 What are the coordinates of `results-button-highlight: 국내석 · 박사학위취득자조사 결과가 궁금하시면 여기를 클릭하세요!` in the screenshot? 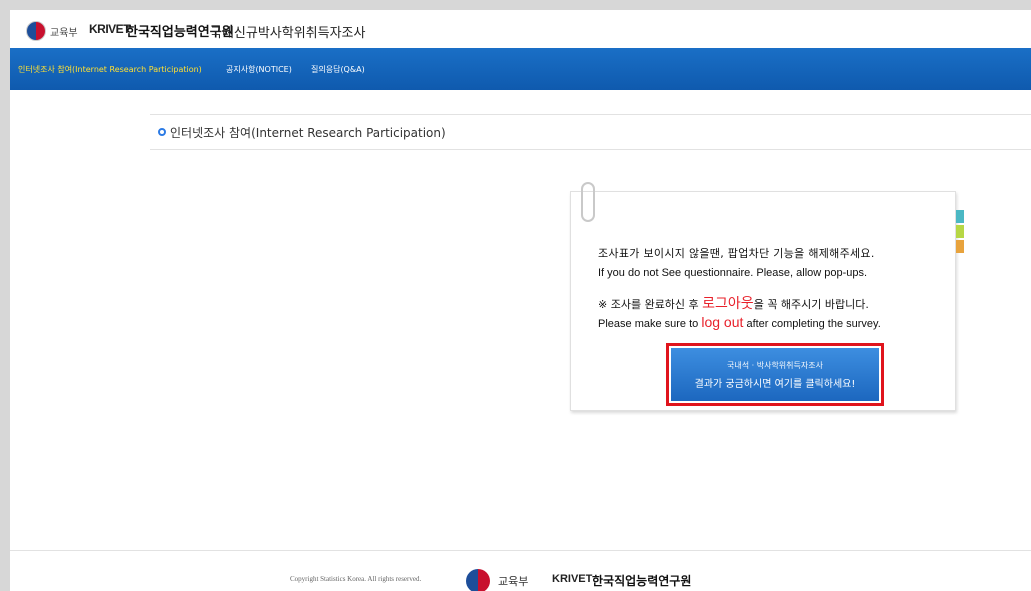 It's located at (775, 374).